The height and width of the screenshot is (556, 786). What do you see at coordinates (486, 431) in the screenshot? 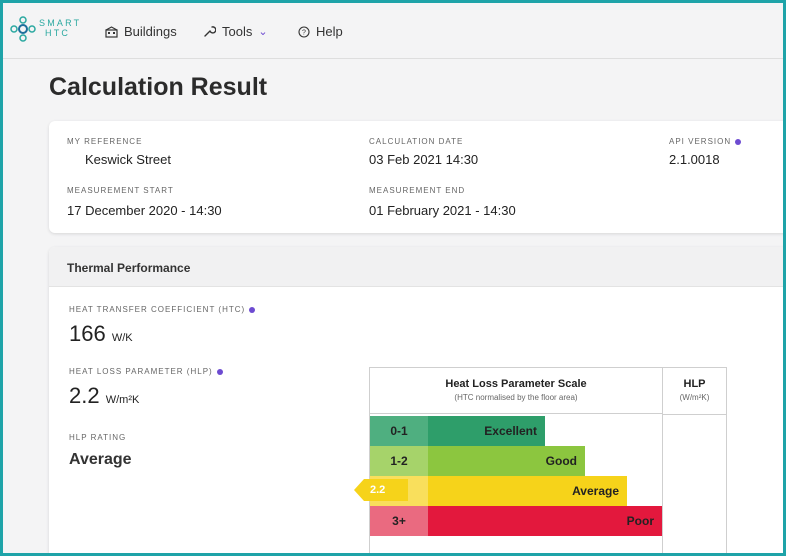
I see `scale-row-bar: Excellent` at bounding box center [486, 431].